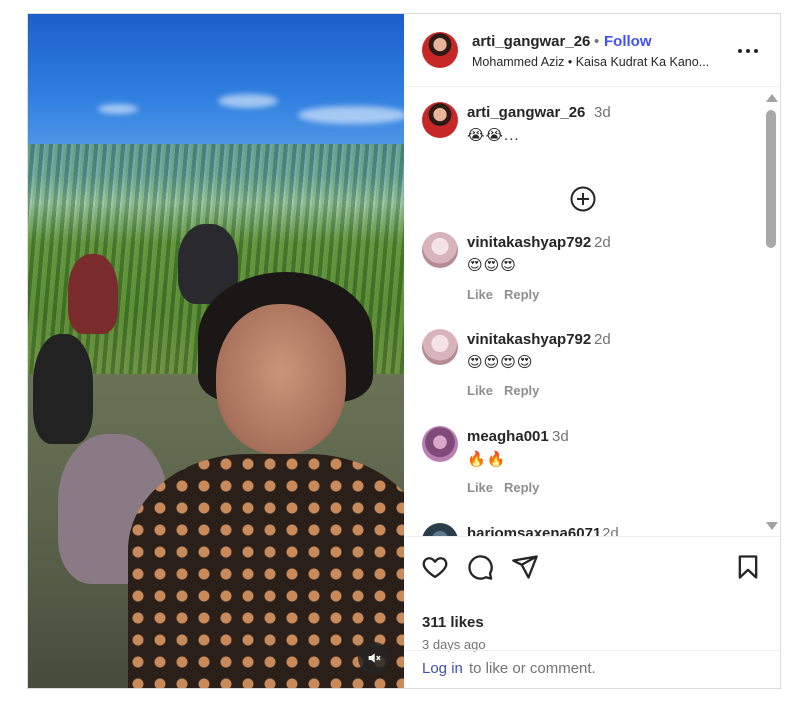 The height and width of the screenshot is (704, 805). Describe the element at coordinates (628, 41) in the screenshot. I see `follow-button: Follow` at that location.